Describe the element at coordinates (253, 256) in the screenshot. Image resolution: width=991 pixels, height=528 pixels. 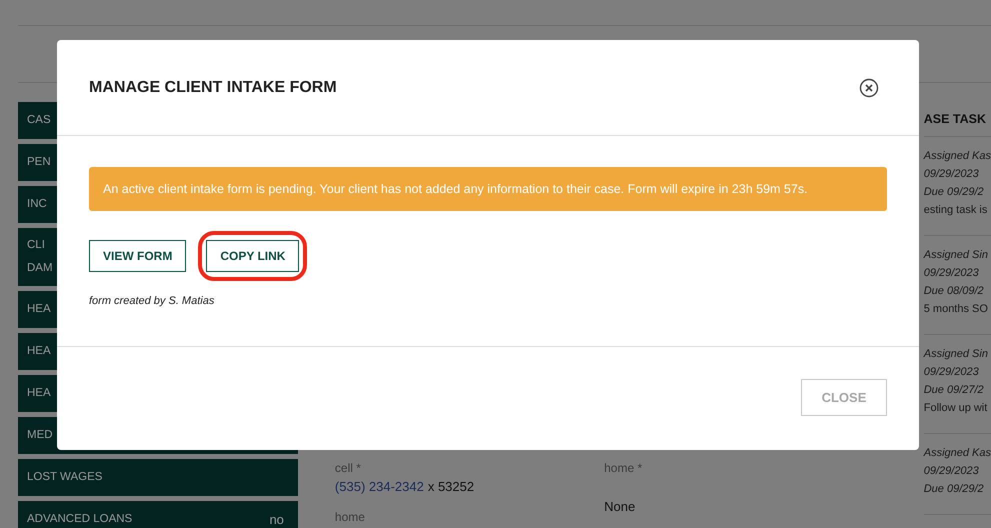
I see `outline-button: COPY LINK` at that location.